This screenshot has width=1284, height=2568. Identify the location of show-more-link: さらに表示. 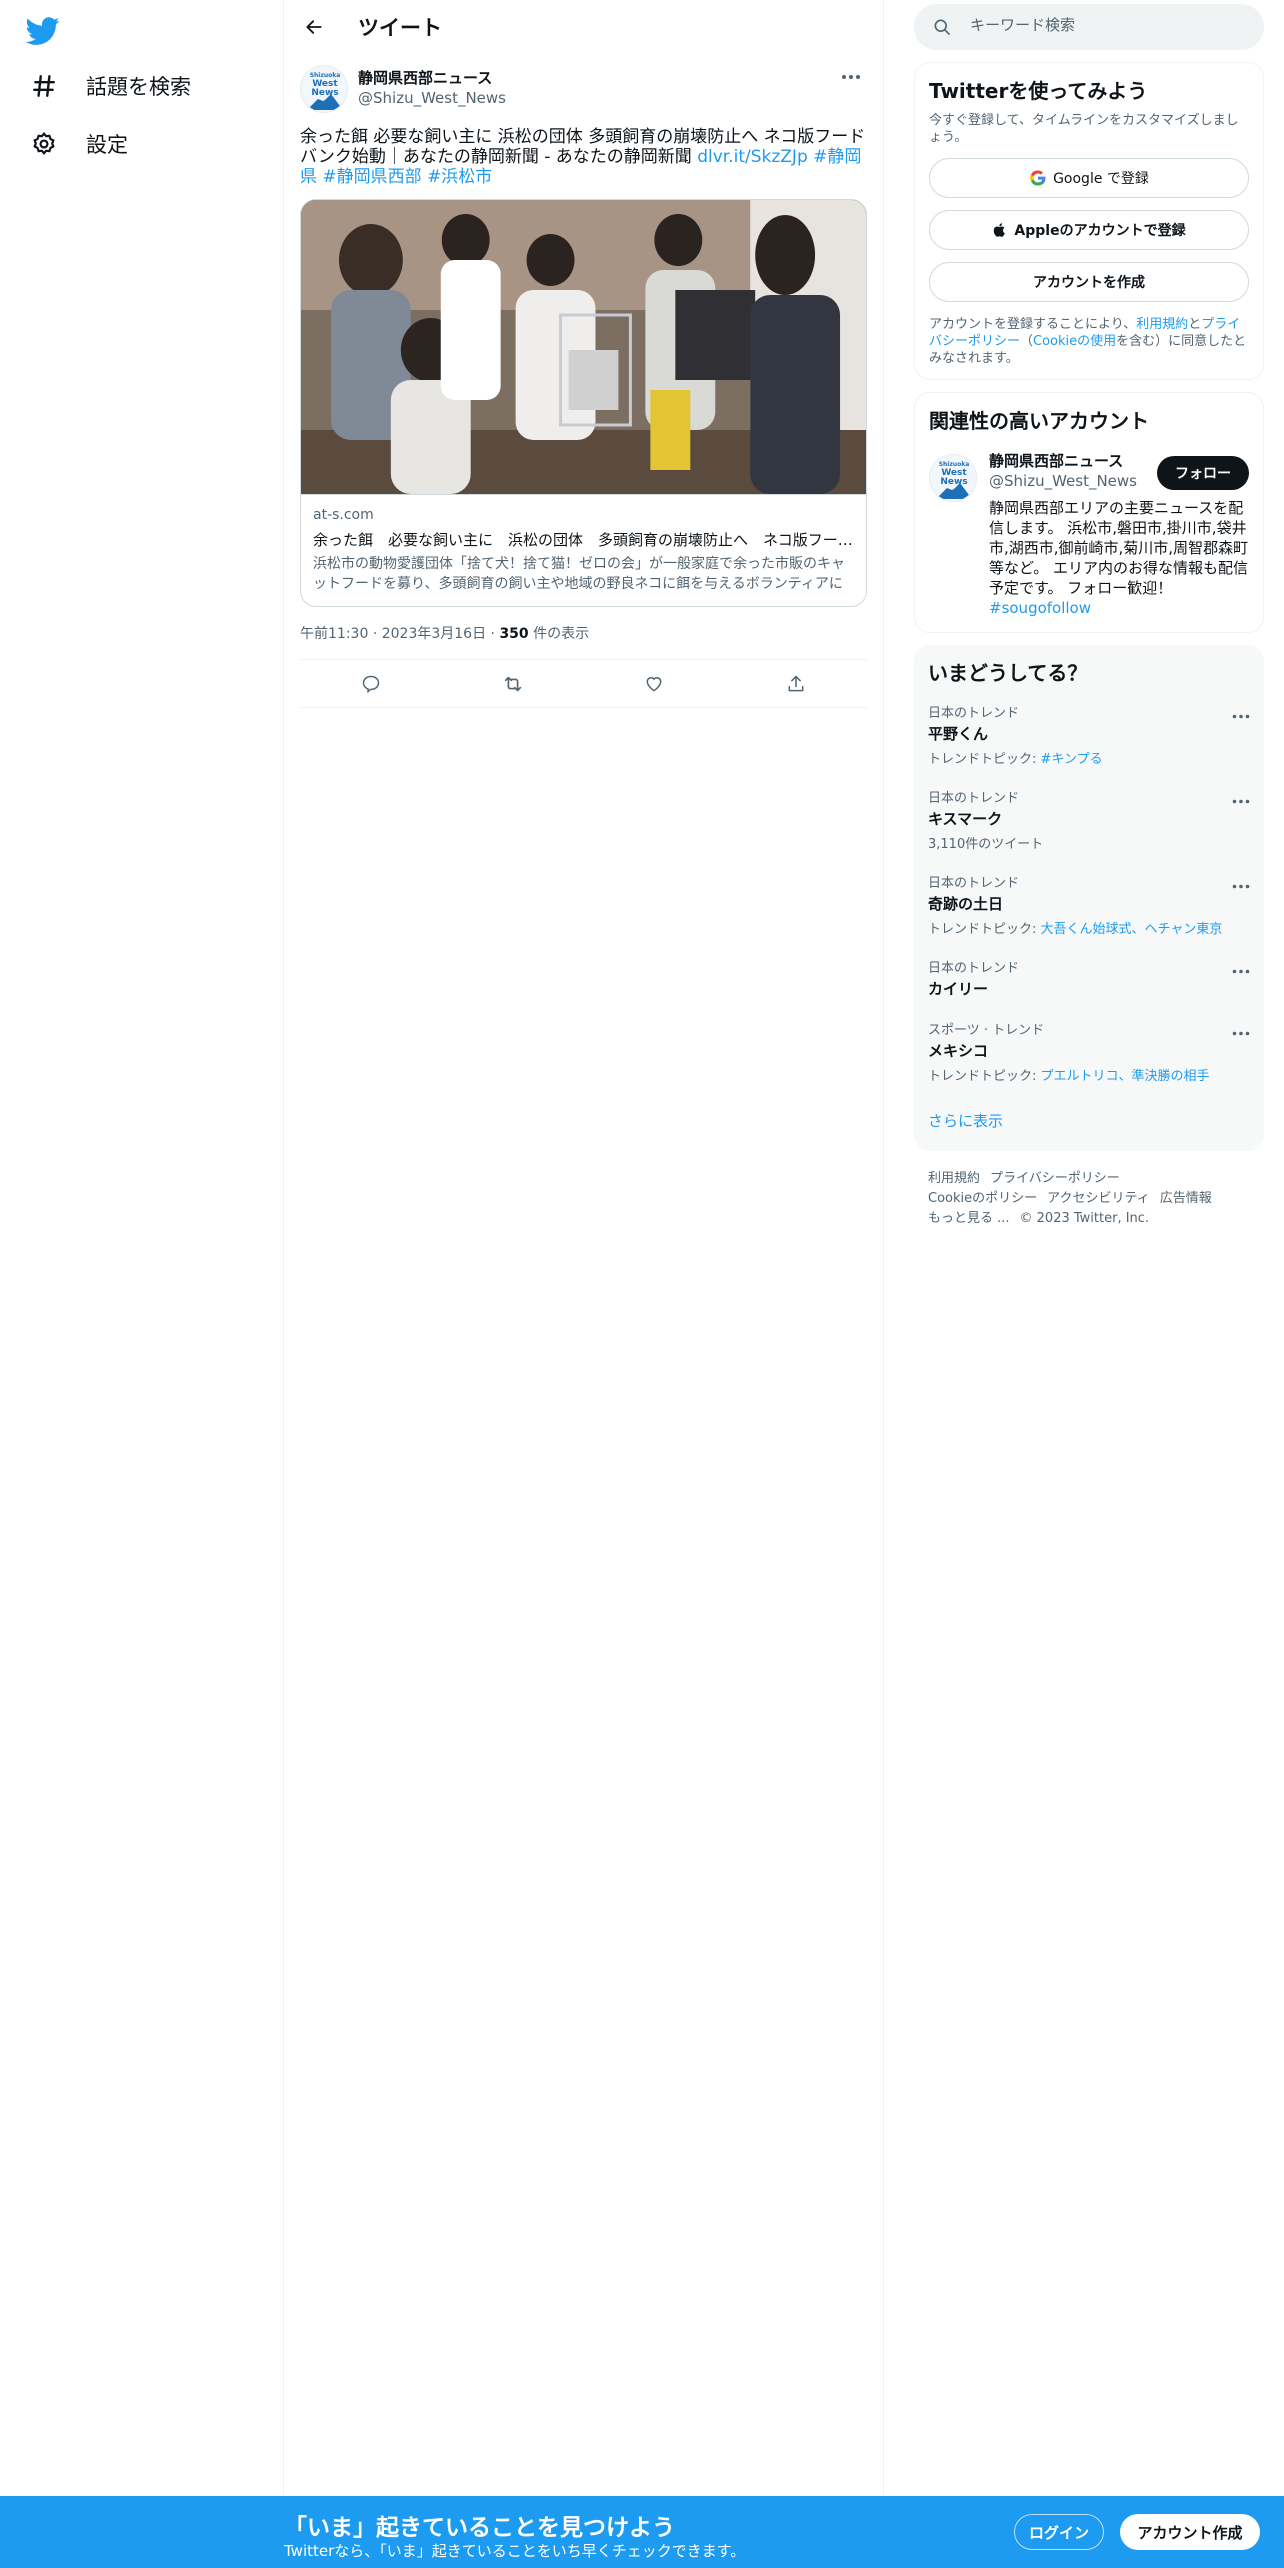
(1089, 1116).